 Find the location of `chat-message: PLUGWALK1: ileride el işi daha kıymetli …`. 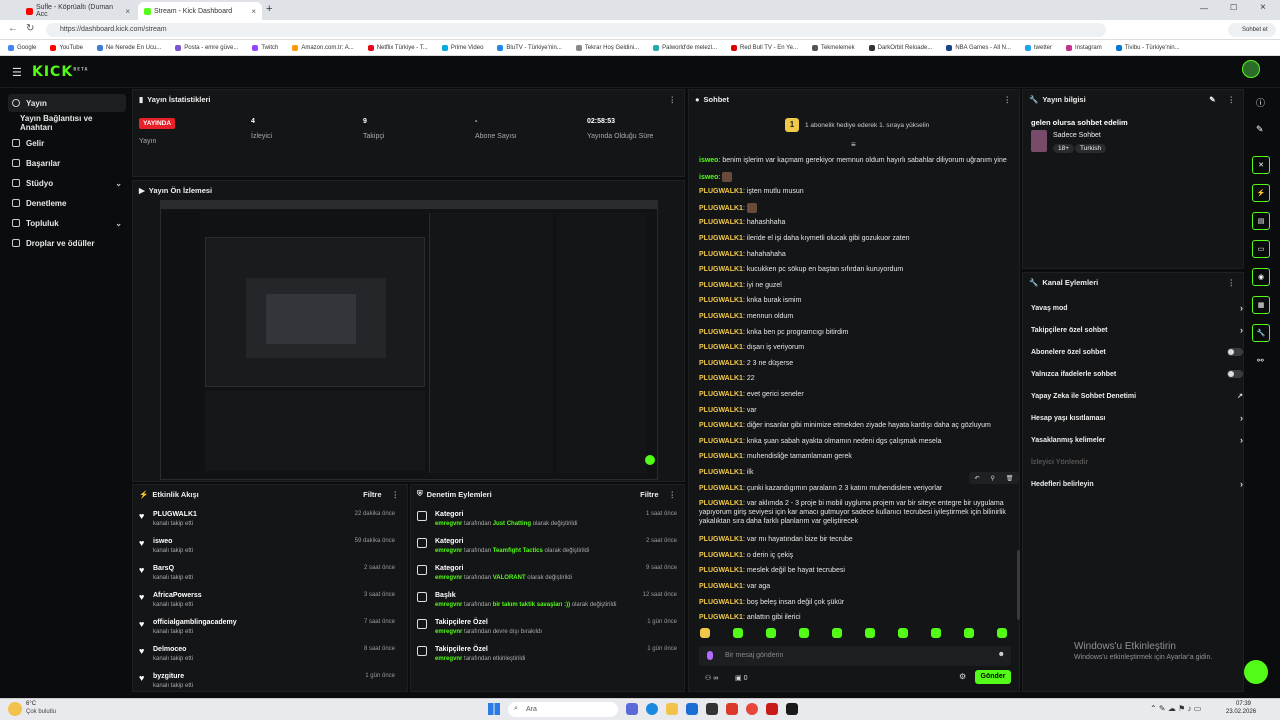

chat-message: PLUGWALK1: ileride el işi daha kıymetli … is located at coordinates (855, 238).